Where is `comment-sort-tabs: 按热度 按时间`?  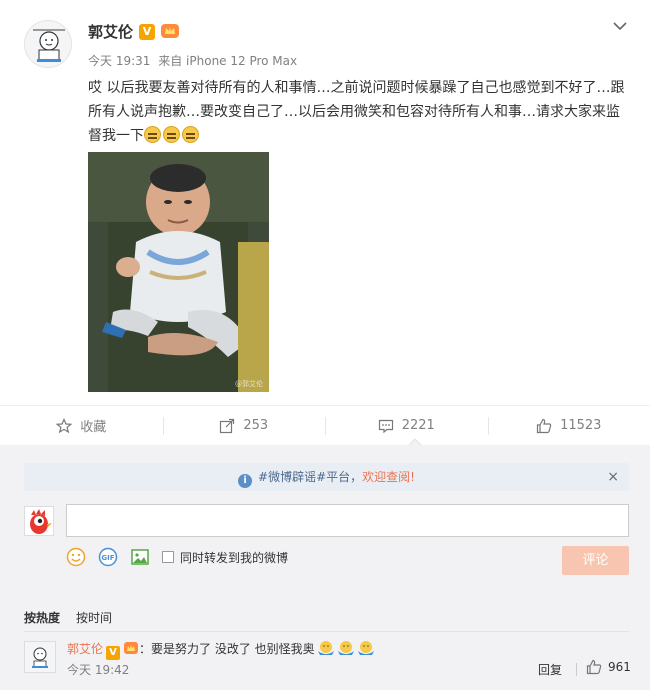 comment-sort-tabs: 按热度 按时间 is located at coordinates (68, 617).